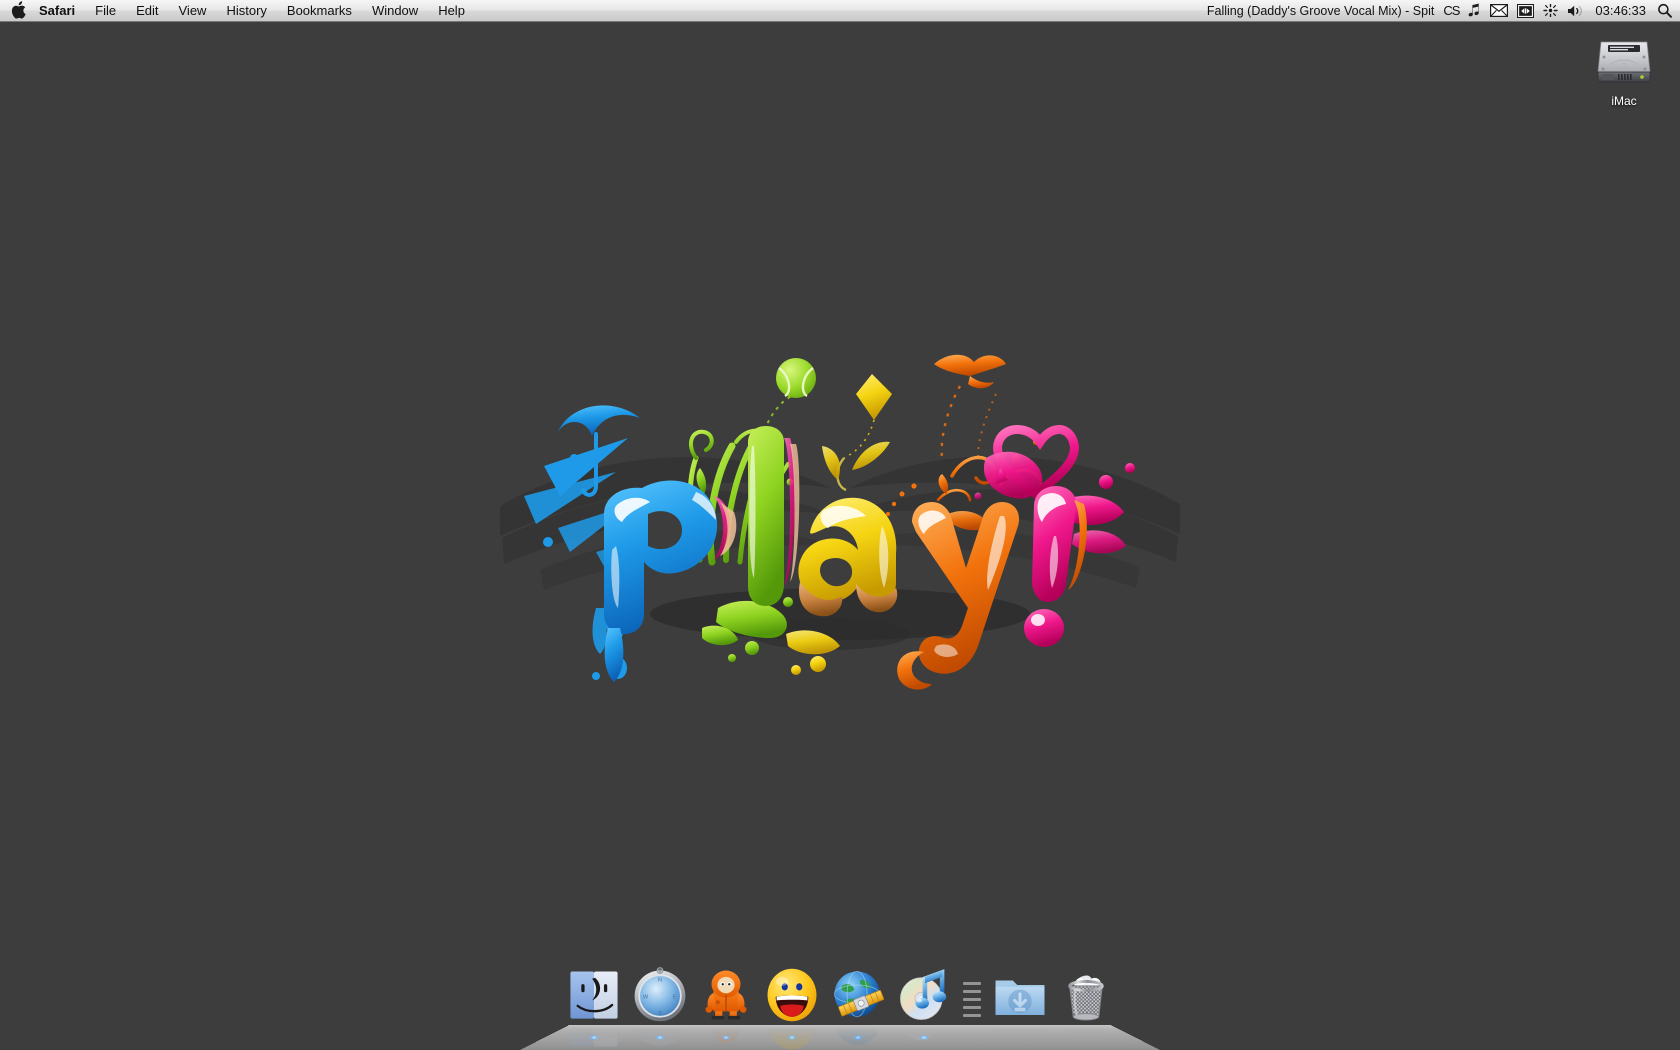  I want to click on dock-item-finder, so click(594, 1006).